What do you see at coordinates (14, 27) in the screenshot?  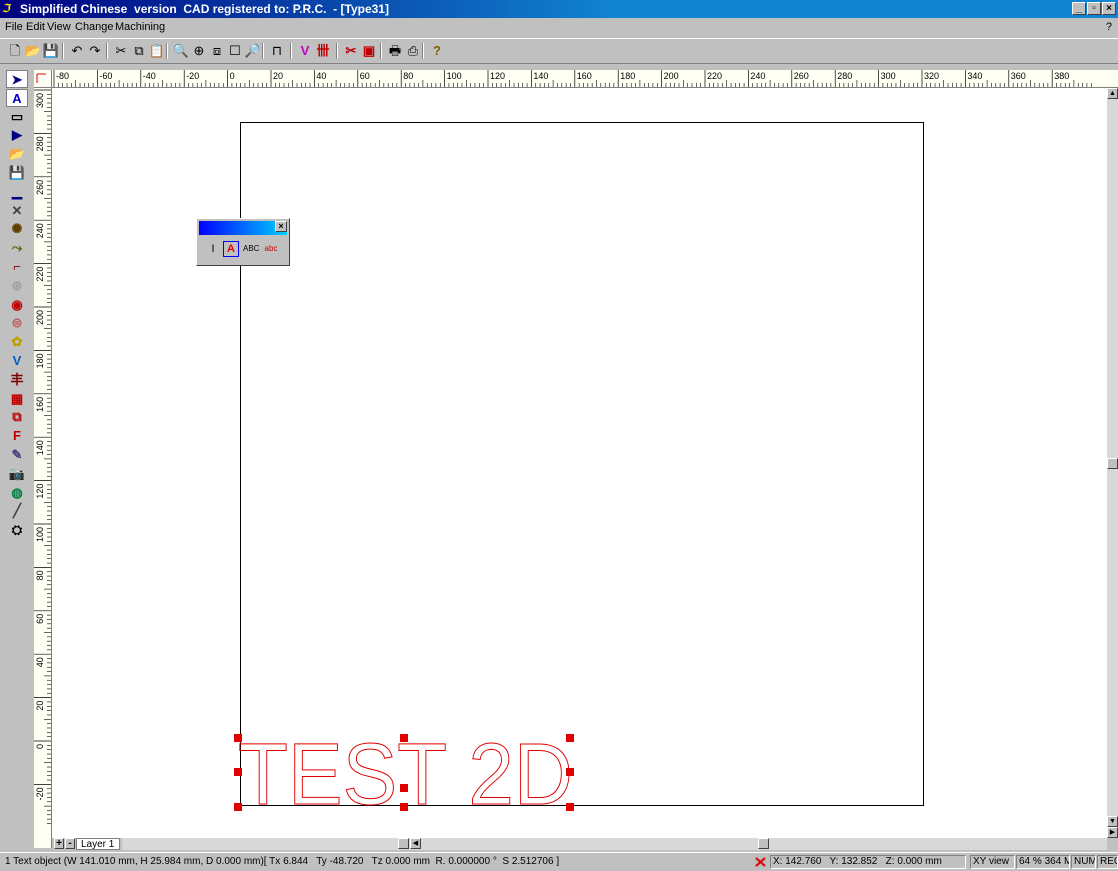 I see `menu-file: File` at bounding box center [14, 27].